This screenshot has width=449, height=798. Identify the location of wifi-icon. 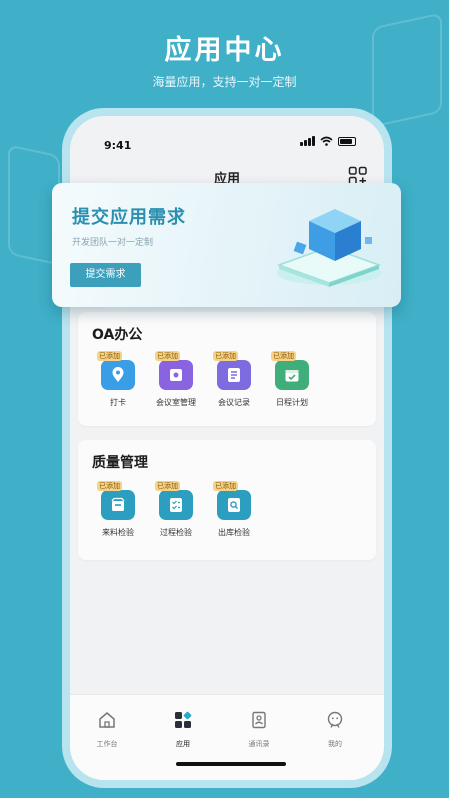
(326, 141).